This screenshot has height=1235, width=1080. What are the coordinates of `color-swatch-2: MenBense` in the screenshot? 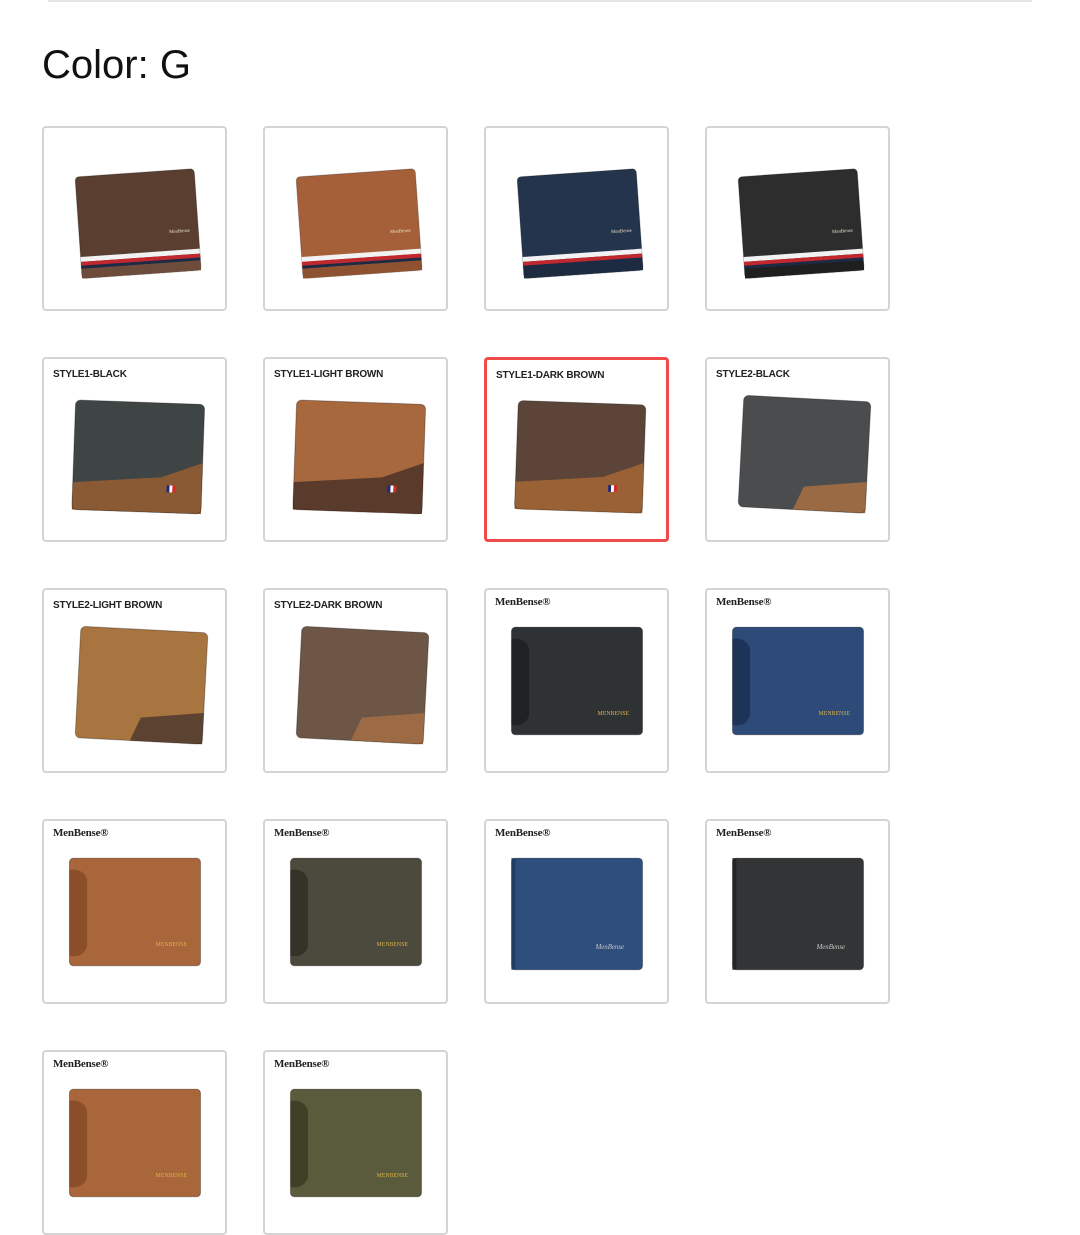 It's located at (355, 218).